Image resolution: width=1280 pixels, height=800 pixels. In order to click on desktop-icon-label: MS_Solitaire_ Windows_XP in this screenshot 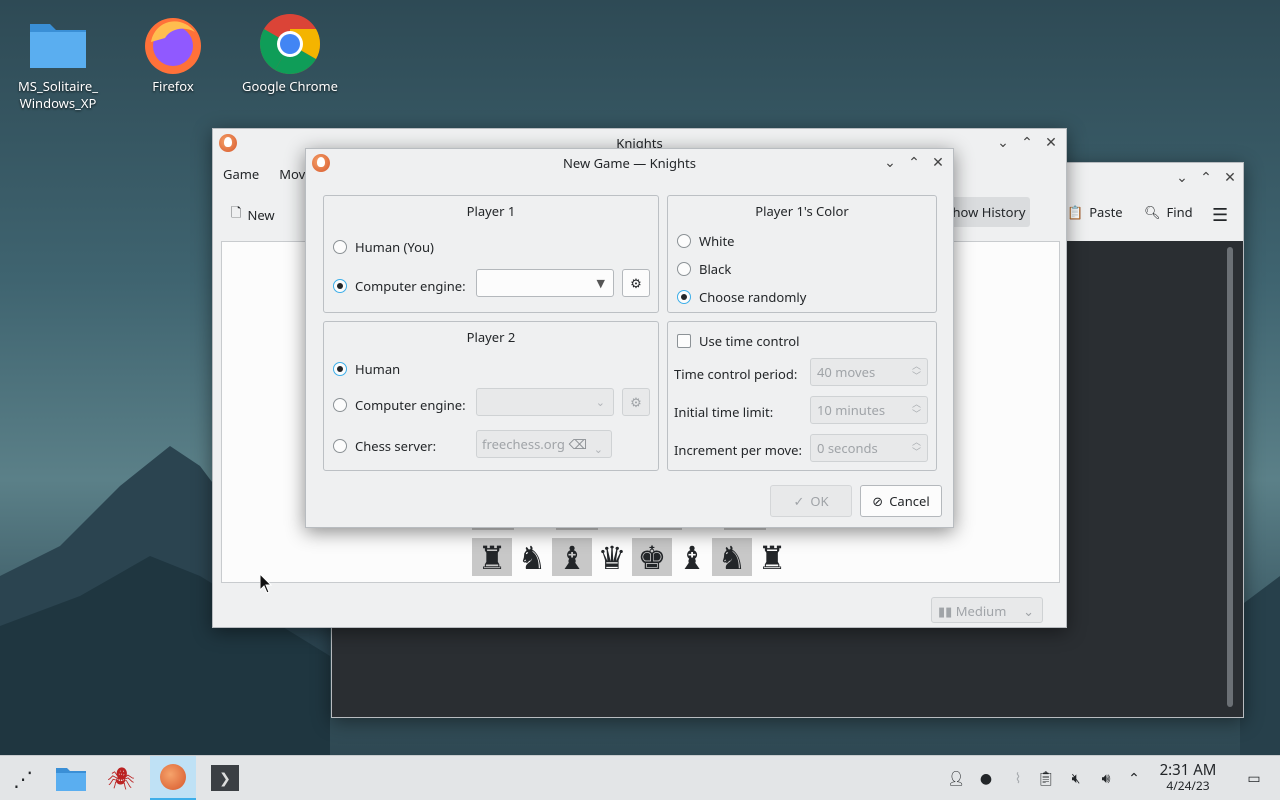, I will do `click(58, 94)`.